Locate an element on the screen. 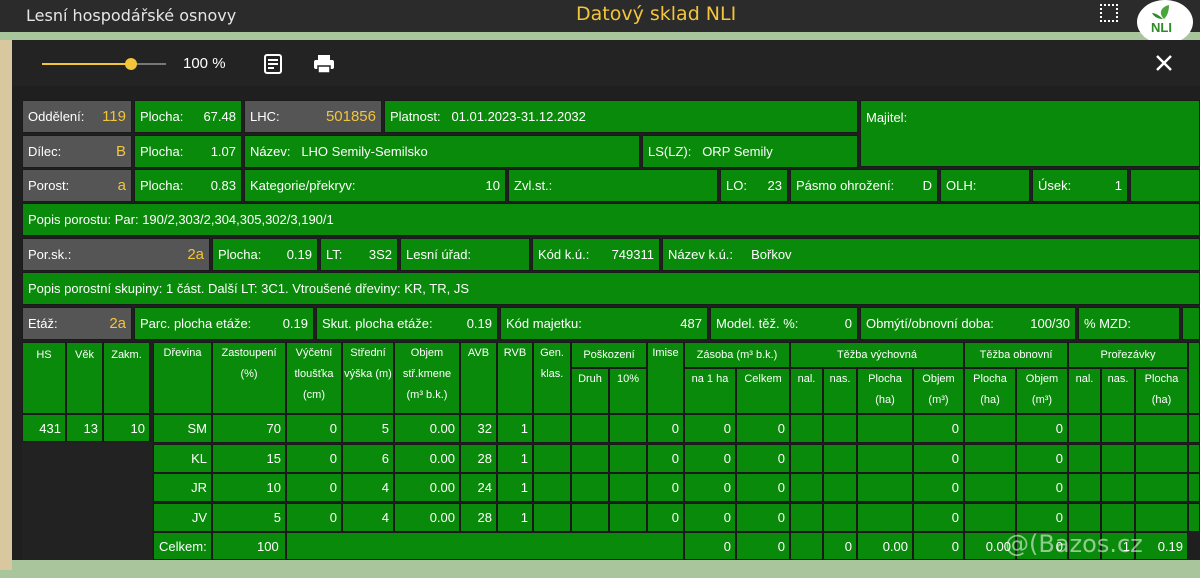 The width and height of the screenshot is (1200, 578). cell-avb: 28 is located at coordinates (478, 458).